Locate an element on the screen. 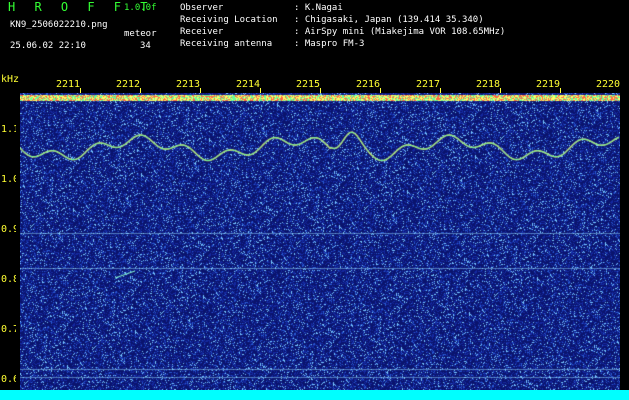 The image size is (629, 400). info-value: : Maspro FM-3 is located at coordinates (329, 44).